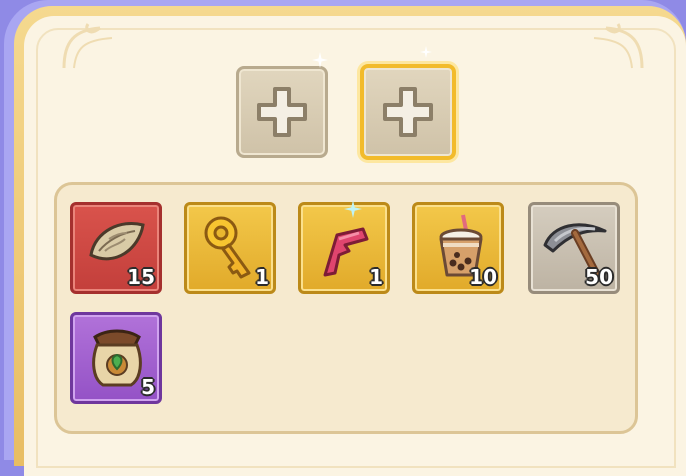 The height and width of the screenshot is (476, 686). Describe the element at coordinates (116, 248) in the screenshot. I see `inventory-item-leaf-emblem: 15` at that location.